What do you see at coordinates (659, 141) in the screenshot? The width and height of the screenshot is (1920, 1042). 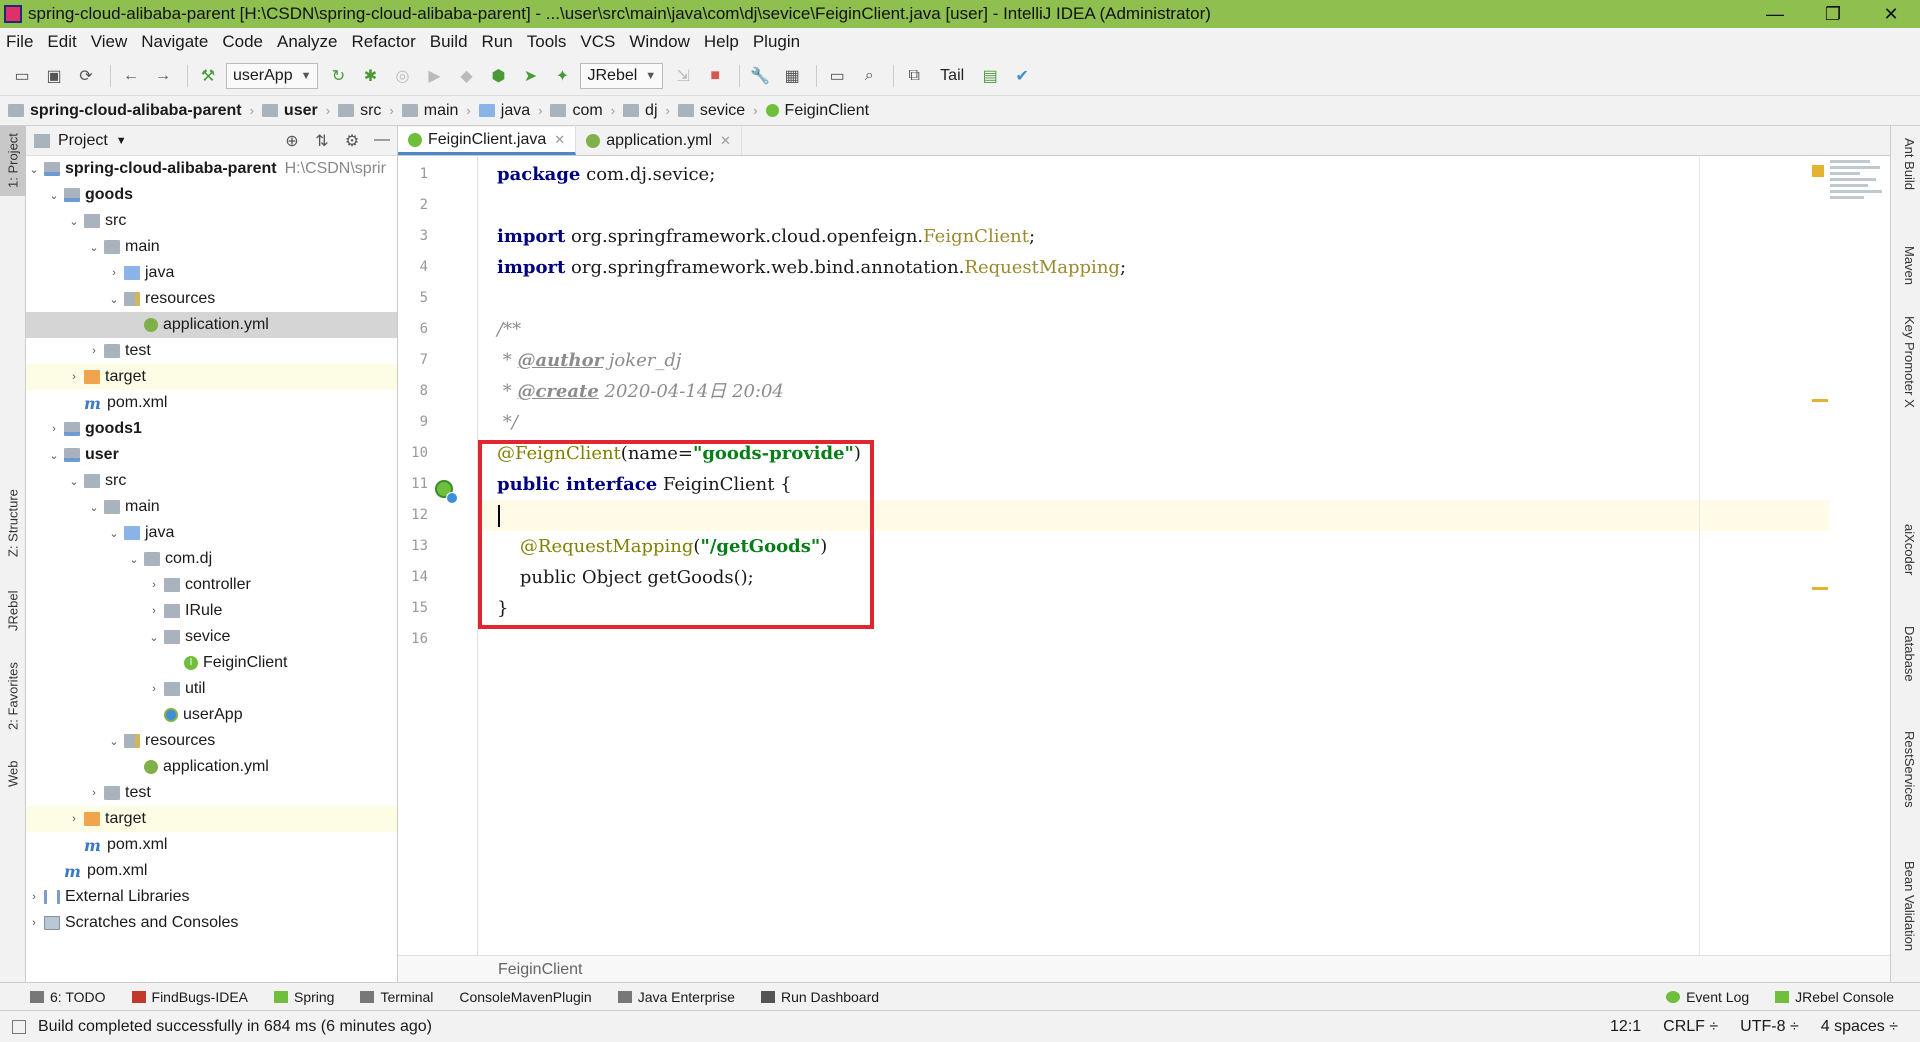 I see `tab-application-yml: application.yml ✕` at bounding box center [659, 141].